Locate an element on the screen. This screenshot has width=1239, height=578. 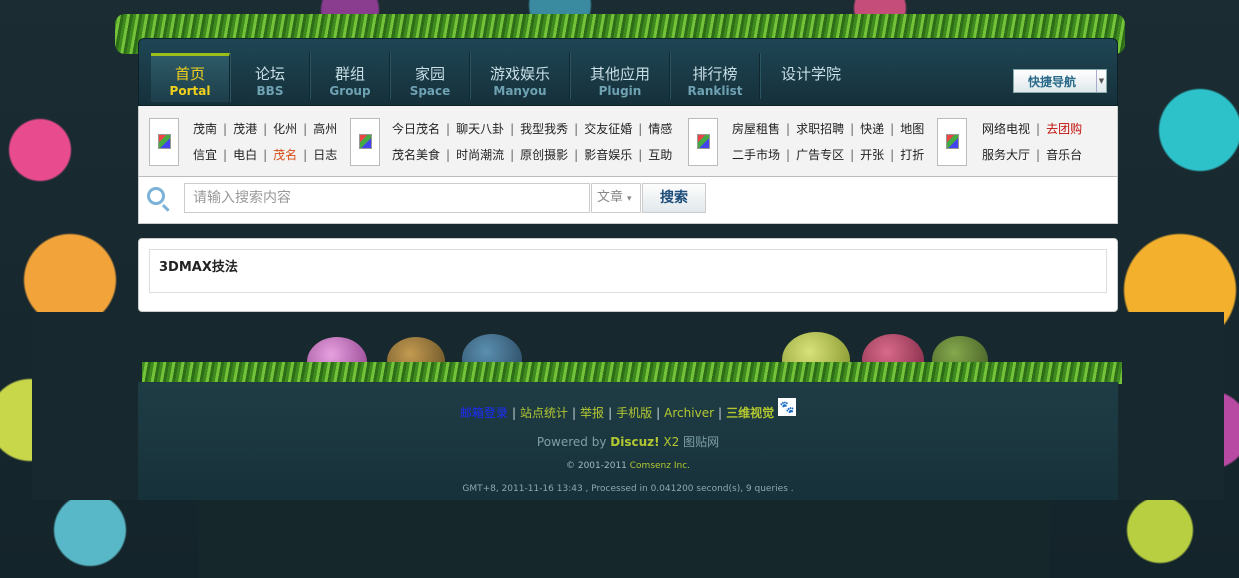
link-item: 服务大厅 is located at coordinates (1006, 155).